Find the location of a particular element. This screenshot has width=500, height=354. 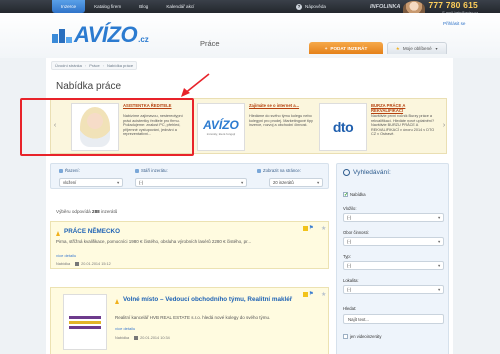

checkmark-icon: ✓ is located at coordinates (346, 195).